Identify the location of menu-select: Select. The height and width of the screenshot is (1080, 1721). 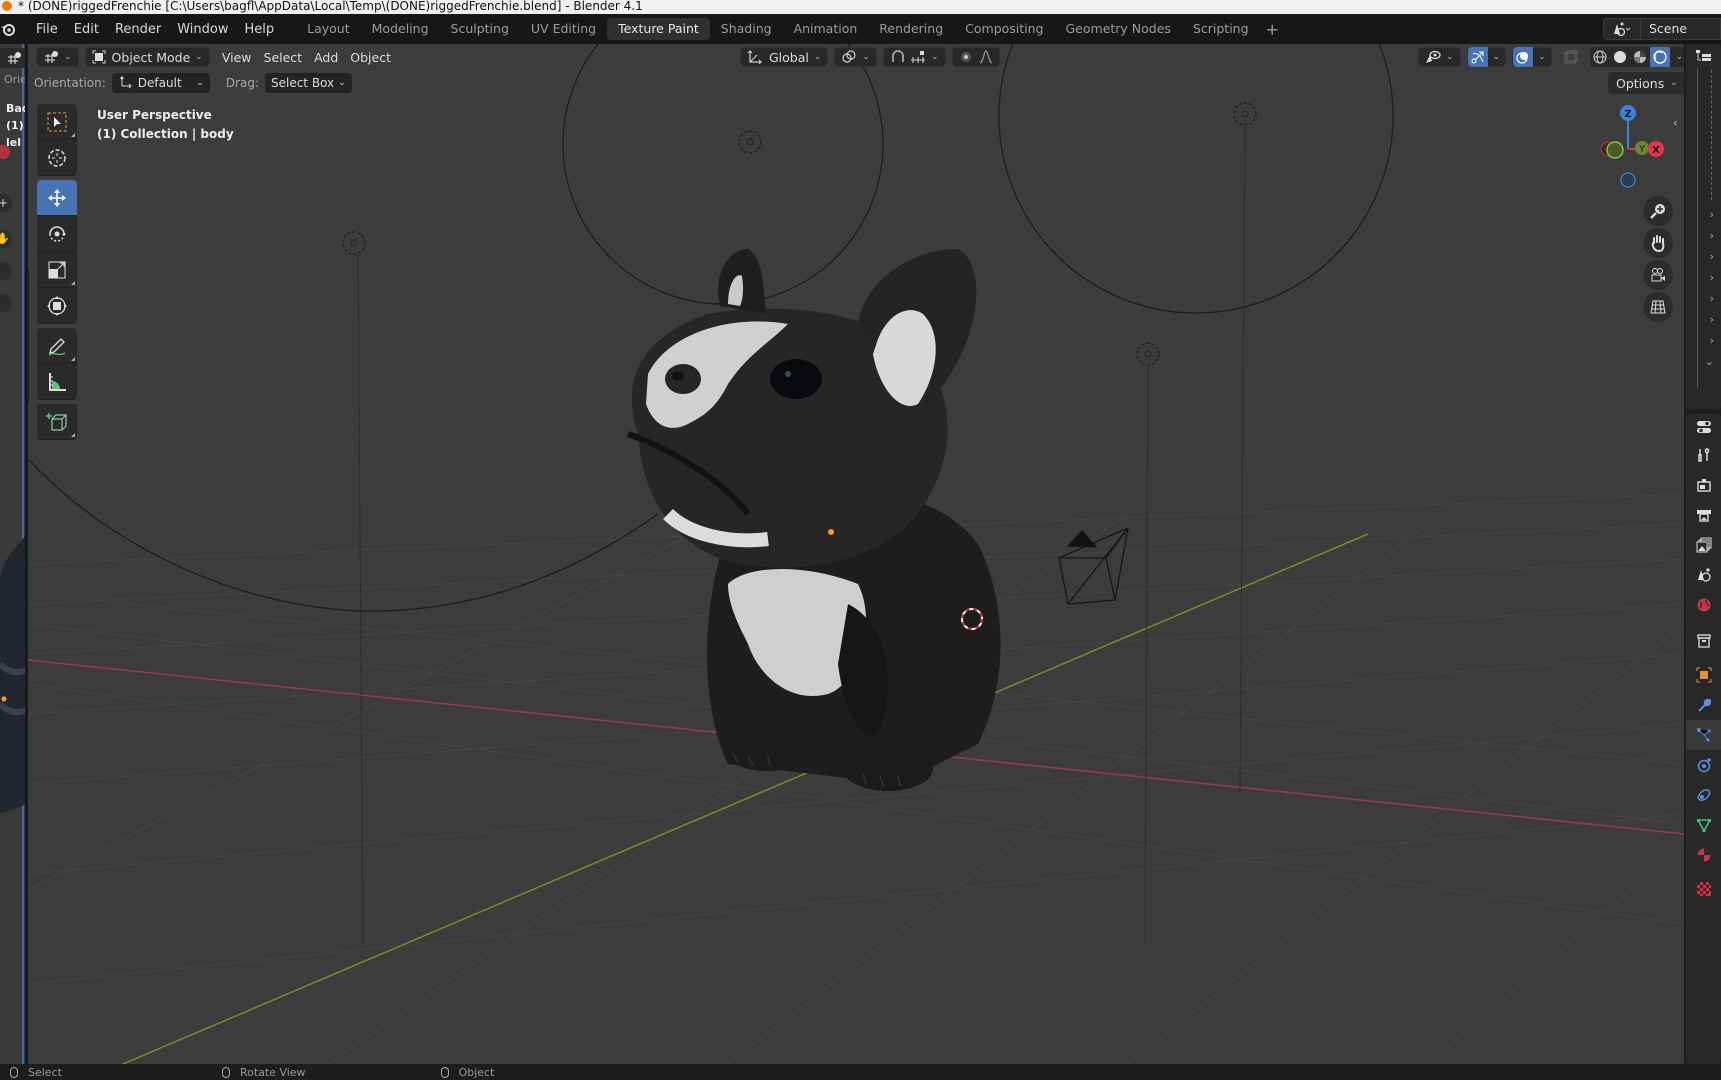
(283, 57).